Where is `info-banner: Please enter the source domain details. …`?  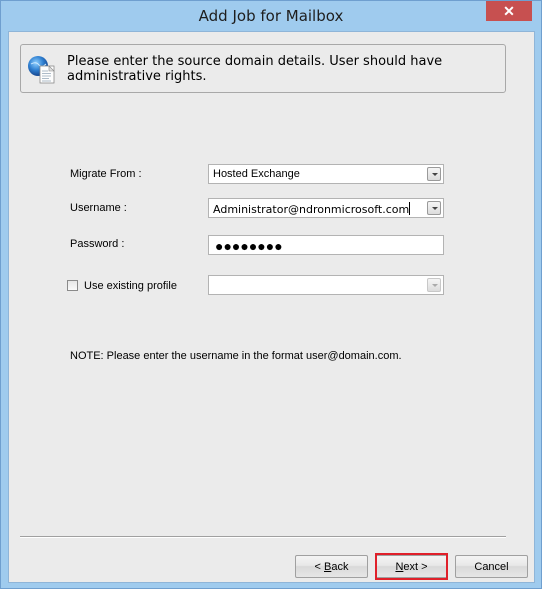 info-banner: Please enter the source domain details. … is located at coordinates (263, 68).